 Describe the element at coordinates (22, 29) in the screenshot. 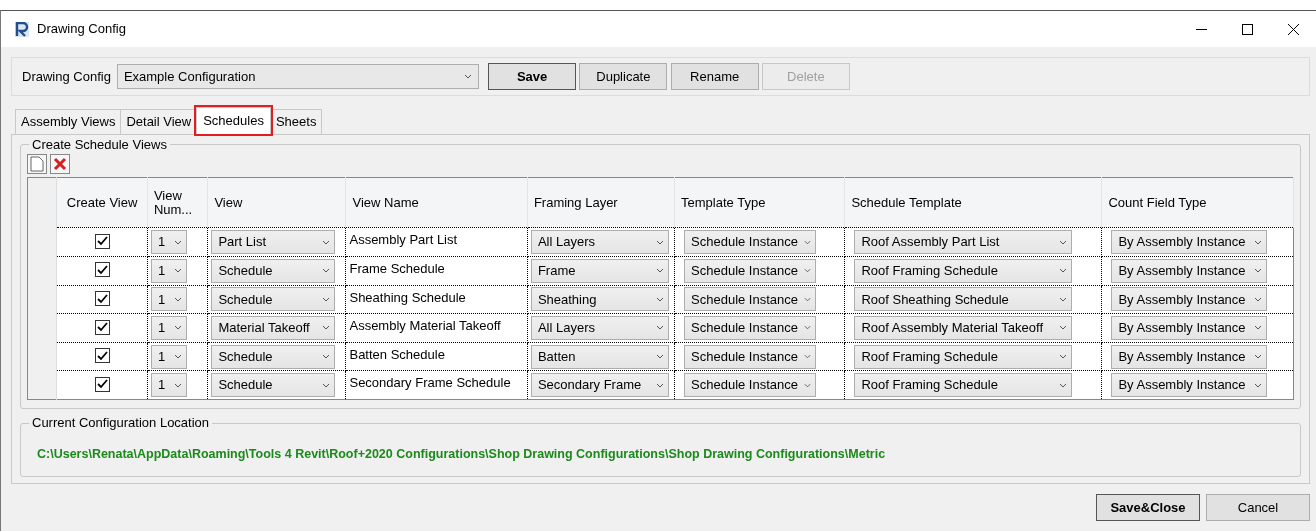

I see `app-logo-icon` at that location.